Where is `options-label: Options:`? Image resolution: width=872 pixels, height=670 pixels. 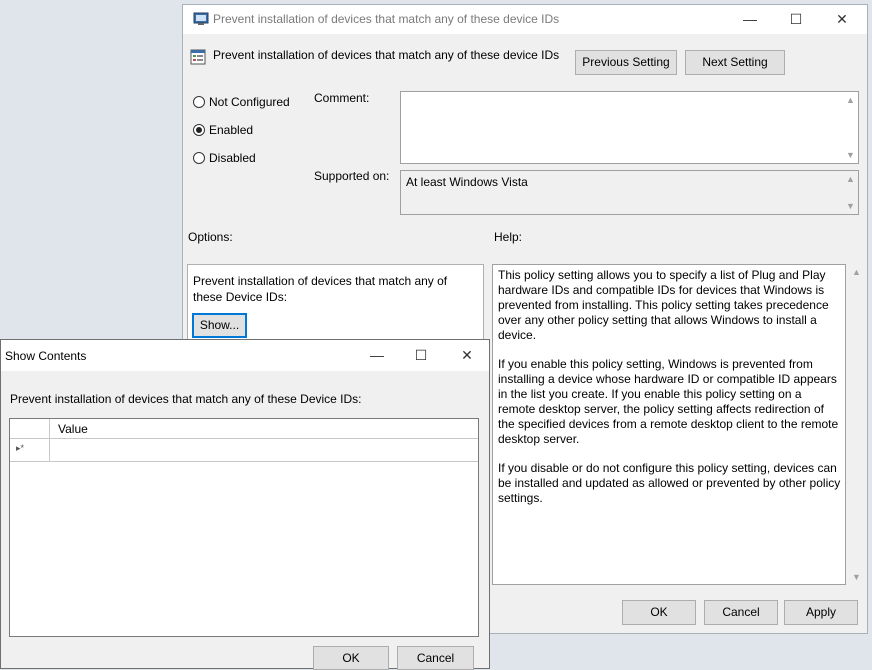 options-label: Options: is located at coordinates (210, 237).